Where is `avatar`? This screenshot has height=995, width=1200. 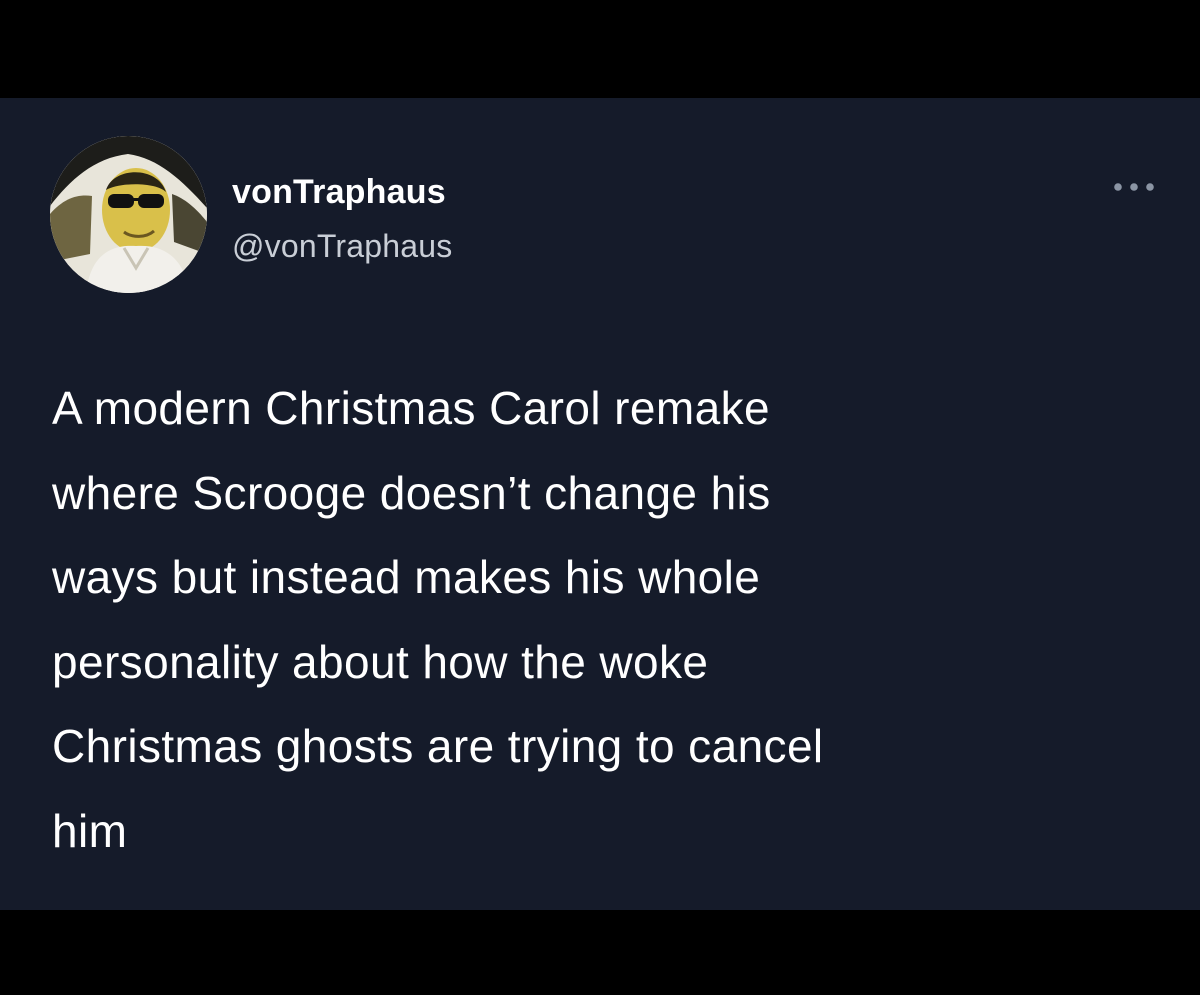
avatar is located at coordinates (128, 214).